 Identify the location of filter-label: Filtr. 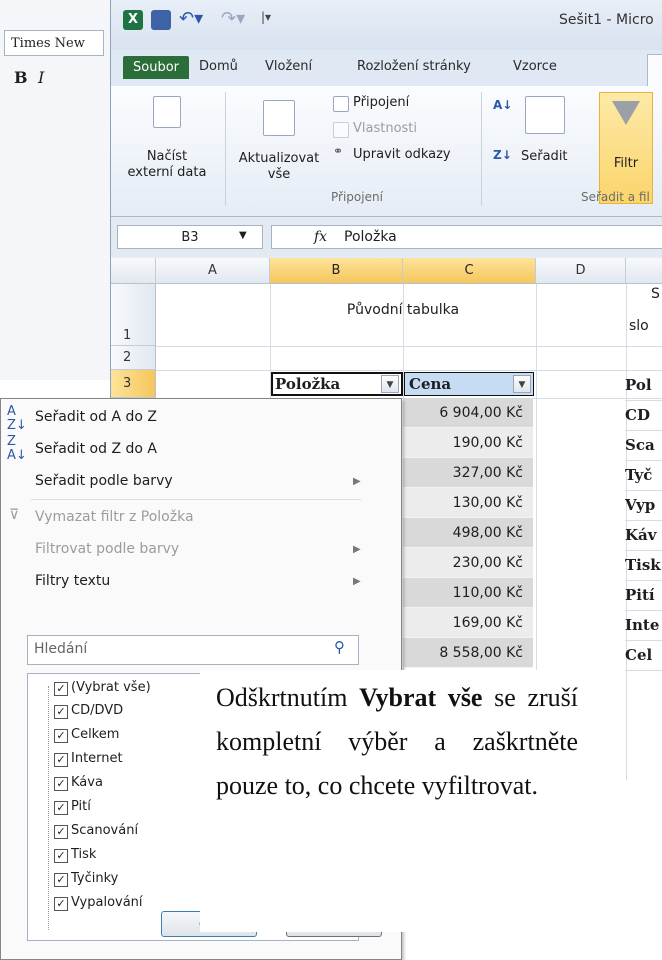
(626, 163).